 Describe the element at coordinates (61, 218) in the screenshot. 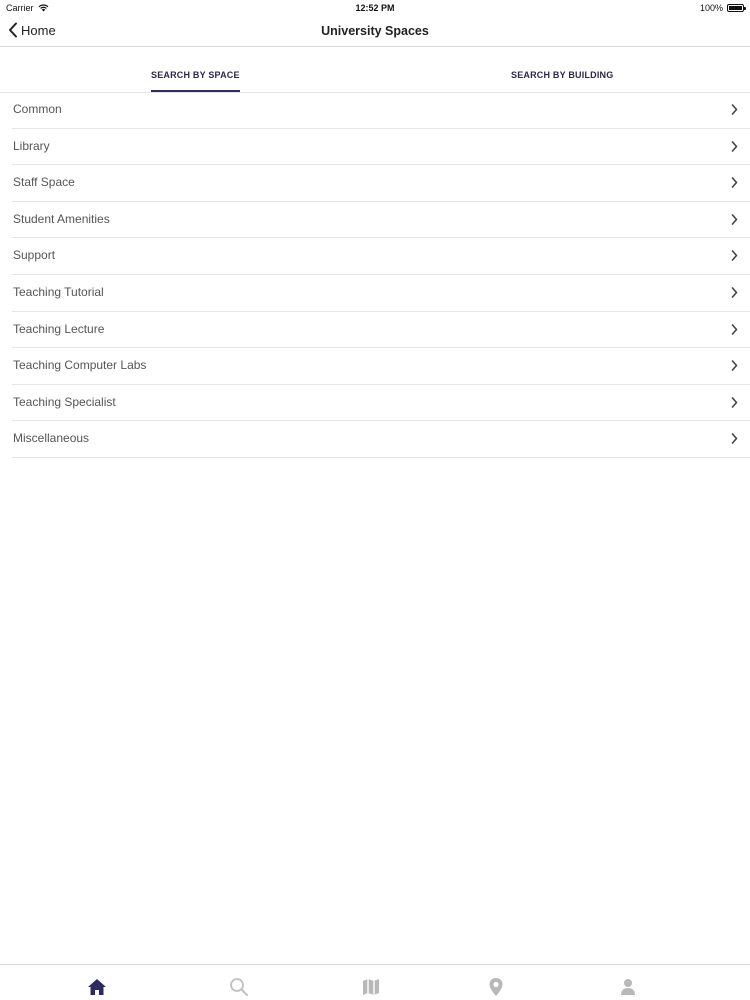

I see `list-item-label: Student Amenities` at that location.